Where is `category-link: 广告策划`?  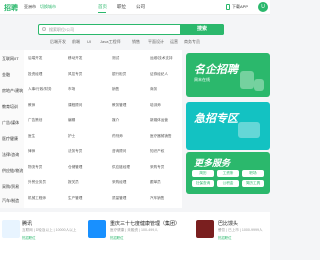 category-link: 广告策划 is located at coordinates (35, 120).